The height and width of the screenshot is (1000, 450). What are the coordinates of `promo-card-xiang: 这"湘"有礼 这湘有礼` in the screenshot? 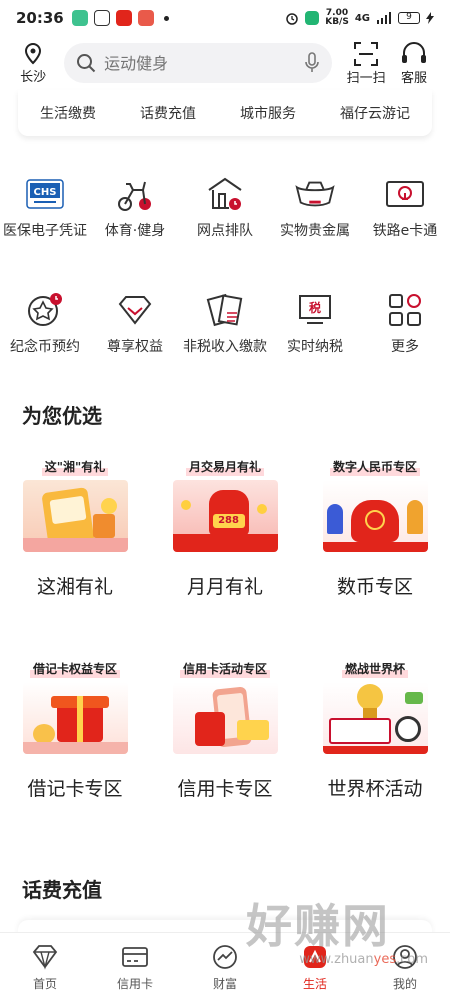 It's located at (75, 528).